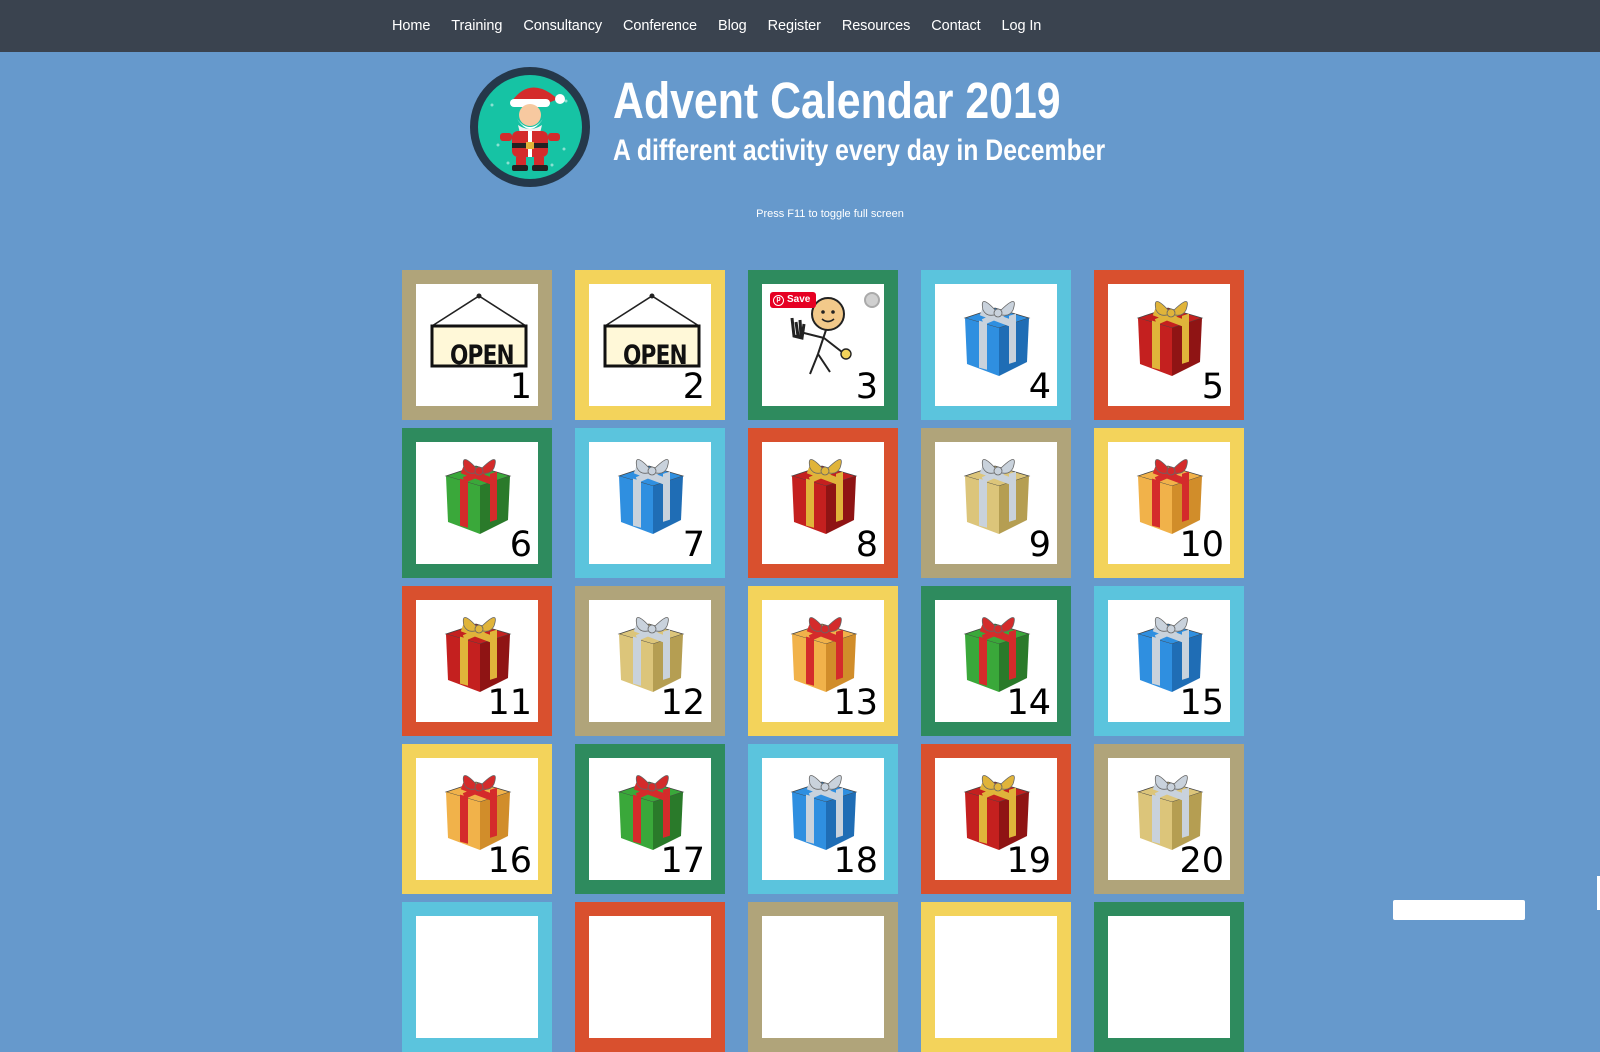  Describe the element at coordinates (660, 26) in the screenshot. I see `nav-conference: Conference` at that location.